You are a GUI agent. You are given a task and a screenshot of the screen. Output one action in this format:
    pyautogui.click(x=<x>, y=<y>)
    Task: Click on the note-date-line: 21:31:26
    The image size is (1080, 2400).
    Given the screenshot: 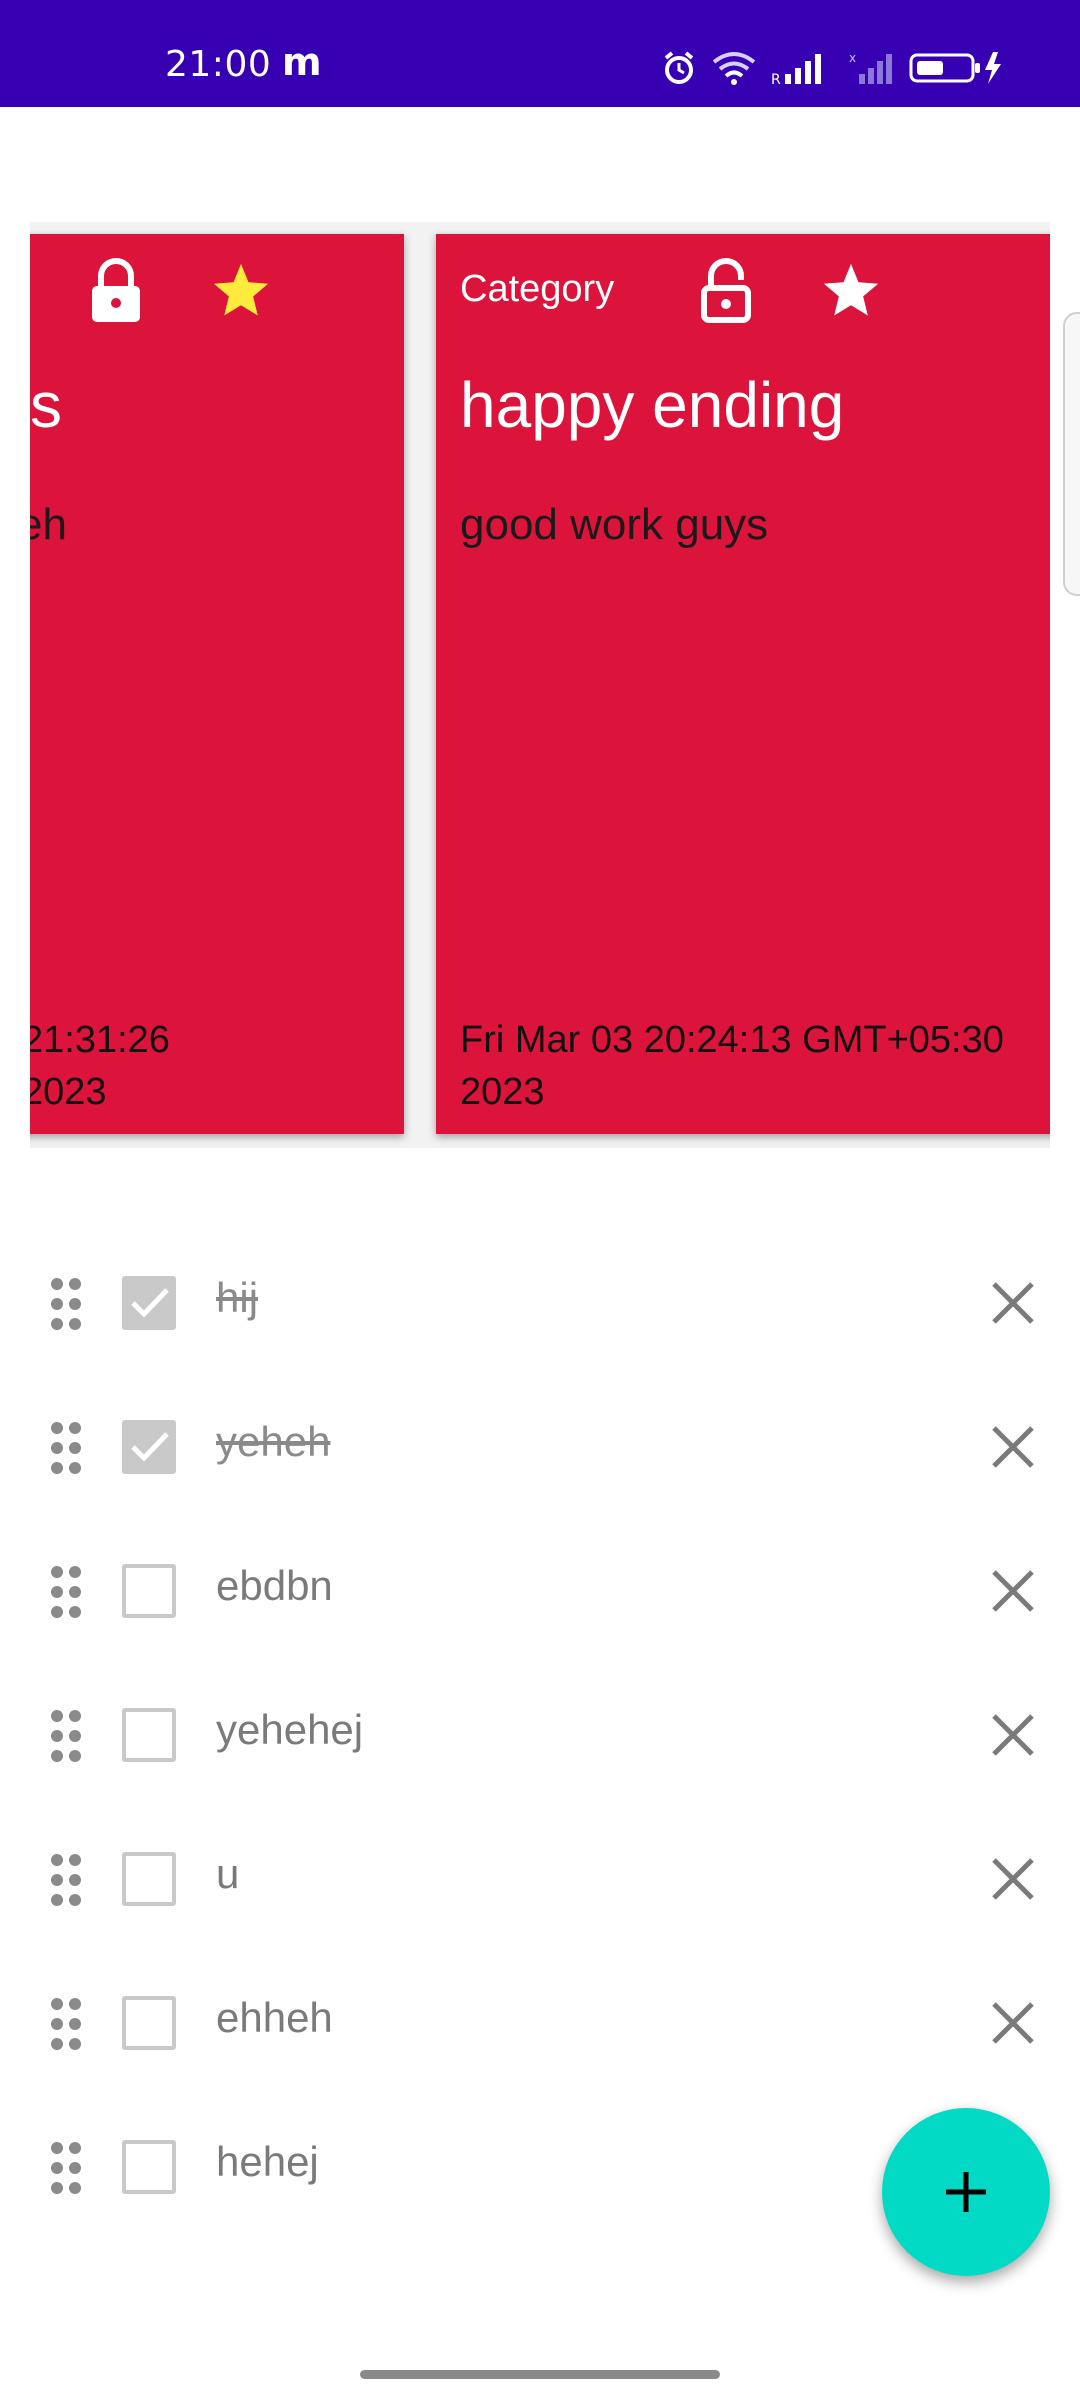 What is the action you would take?
    pyautogui.click(x=100, y=1040)
    